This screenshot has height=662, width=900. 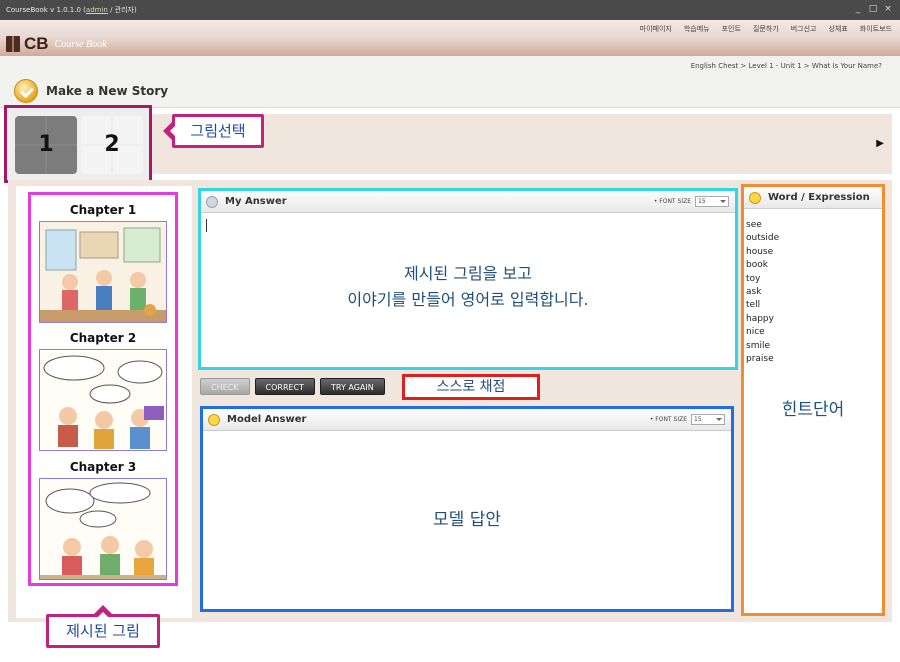 What do you see at coordinates (804, 29) in the screenshot?
I see `nav-item-bug-report: 버그신고` at bounding box center [804, 29].